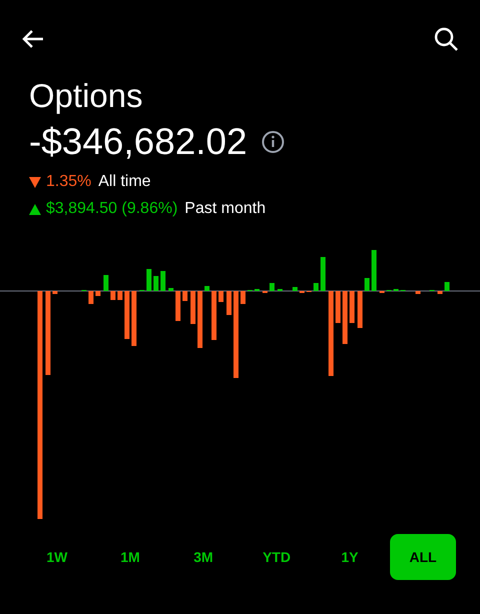 The image size is (480, 614). Describe the element at coordinates (35, 182) in the screenshot. I see `down-triangle-icon` at that location.